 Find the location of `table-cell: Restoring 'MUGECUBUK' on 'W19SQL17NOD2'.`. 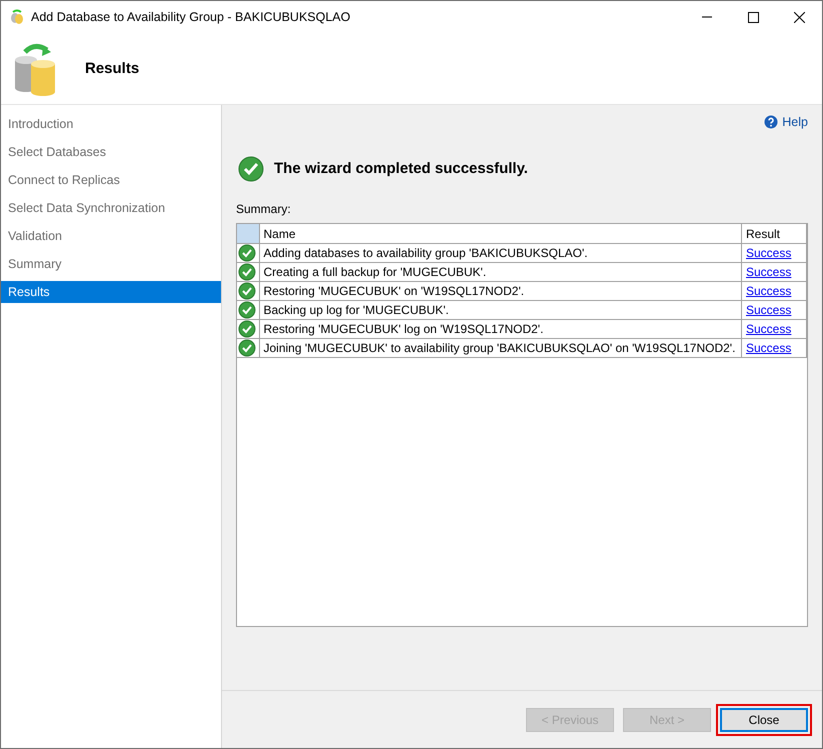

table-cell: Restoring 'MUGECUBUK' on 'W19SQL17NOD2'. is located at coordinates (500, 291).